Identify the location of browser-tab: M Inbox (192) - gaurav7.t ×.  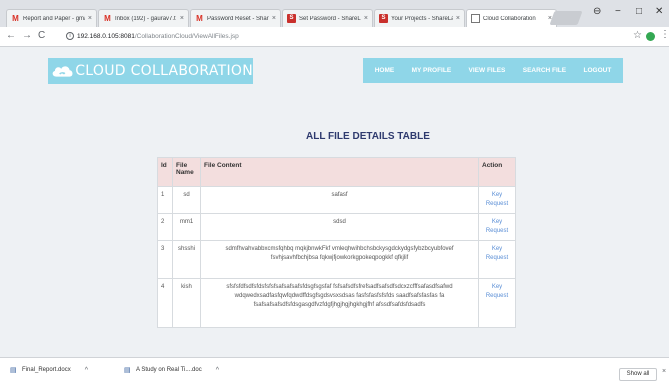
(143, 18).